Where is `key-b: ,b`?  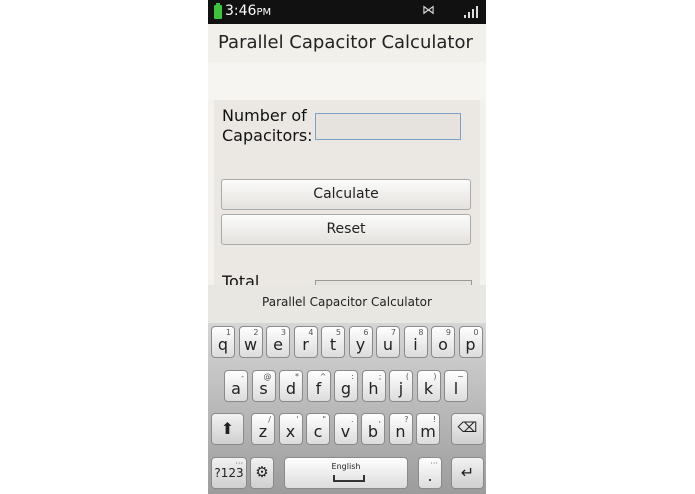 key-b: ,b is located at coordinates (373, 429).